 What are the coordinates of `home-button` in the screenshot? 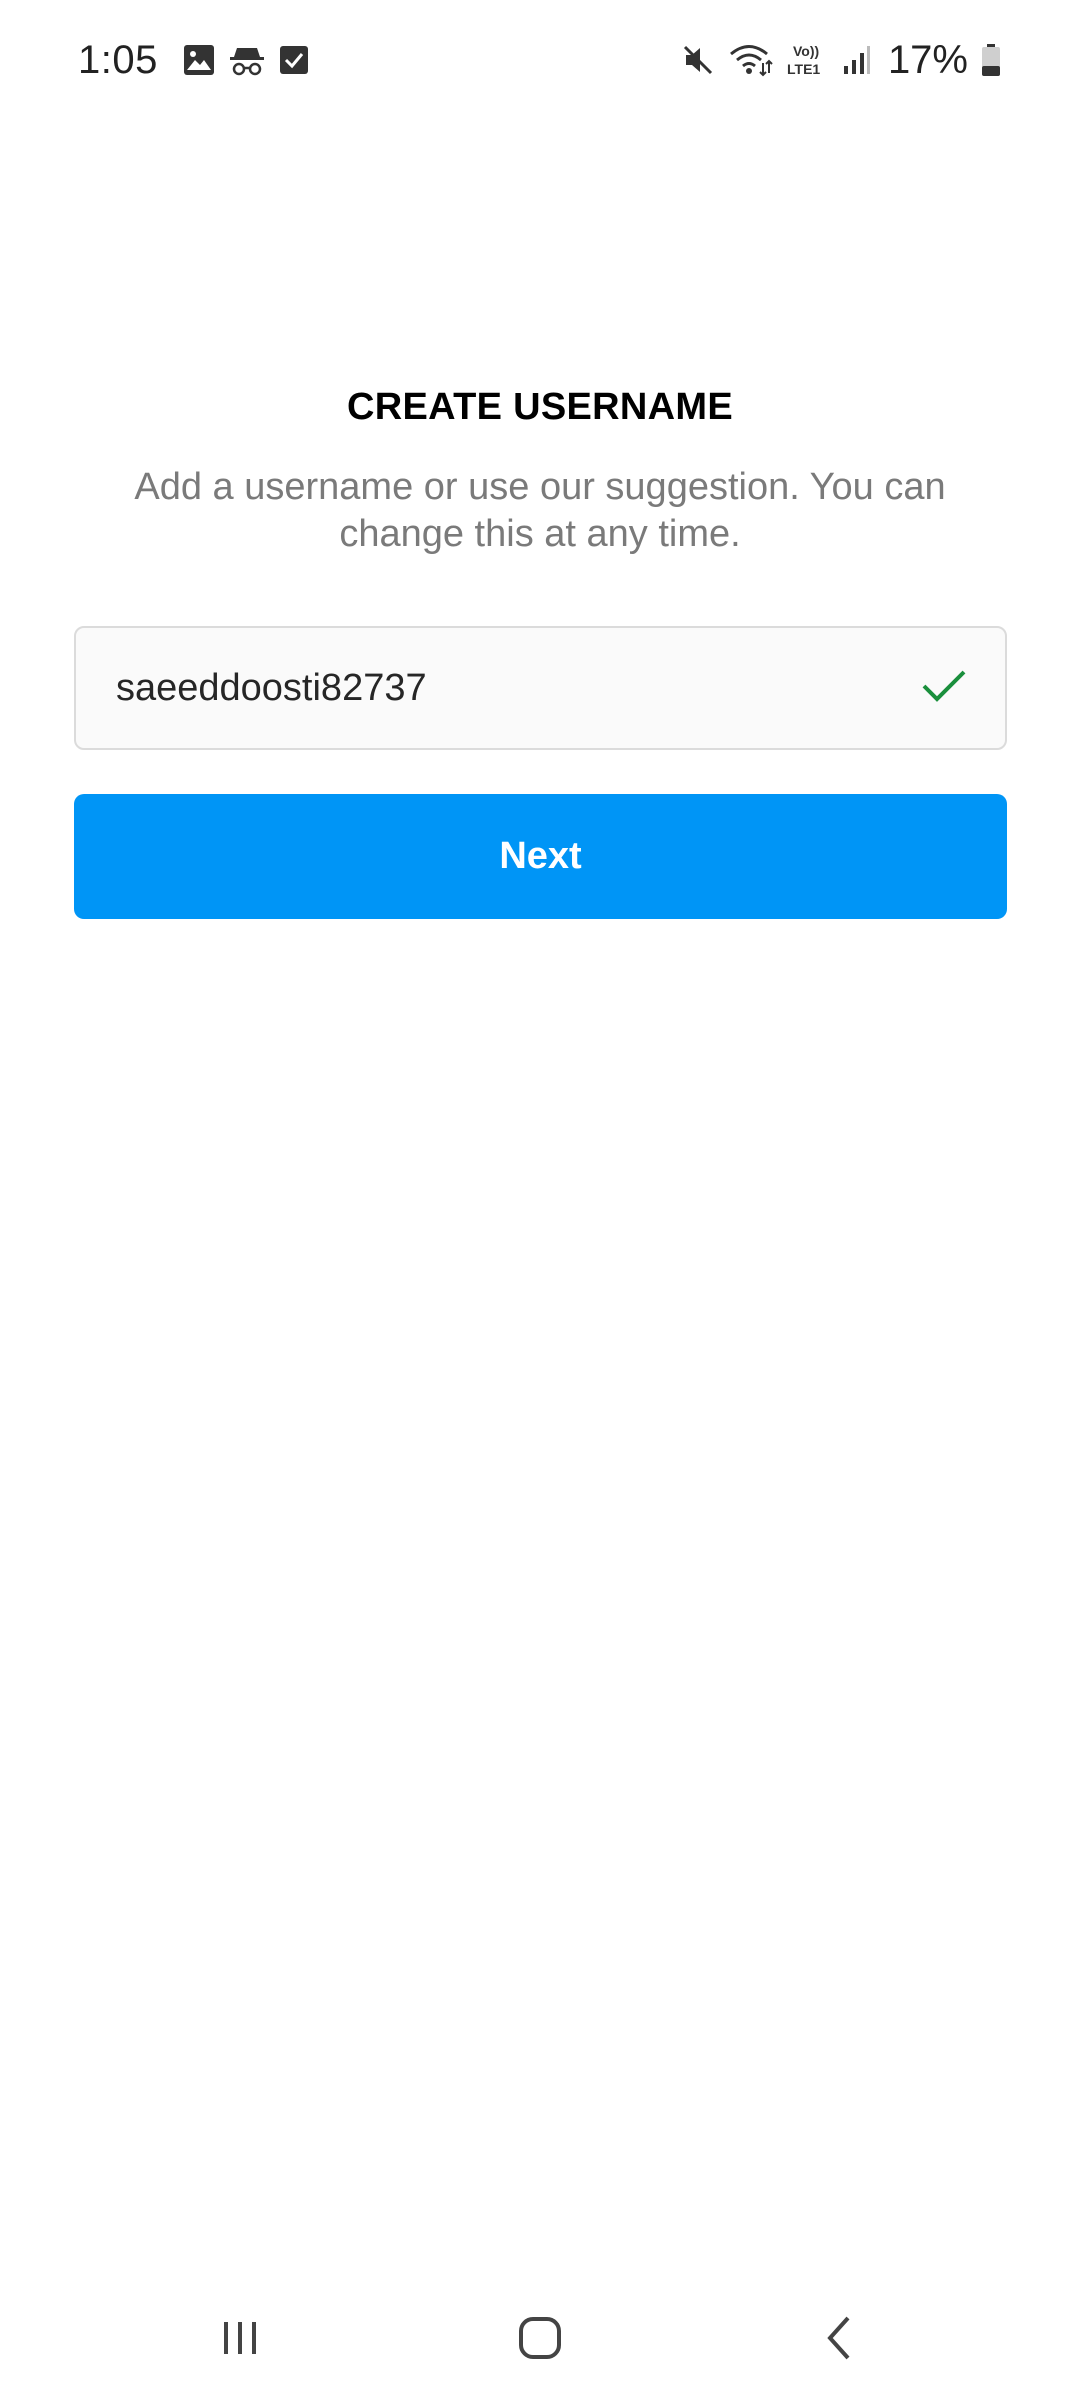 It's located at (540, 2340).